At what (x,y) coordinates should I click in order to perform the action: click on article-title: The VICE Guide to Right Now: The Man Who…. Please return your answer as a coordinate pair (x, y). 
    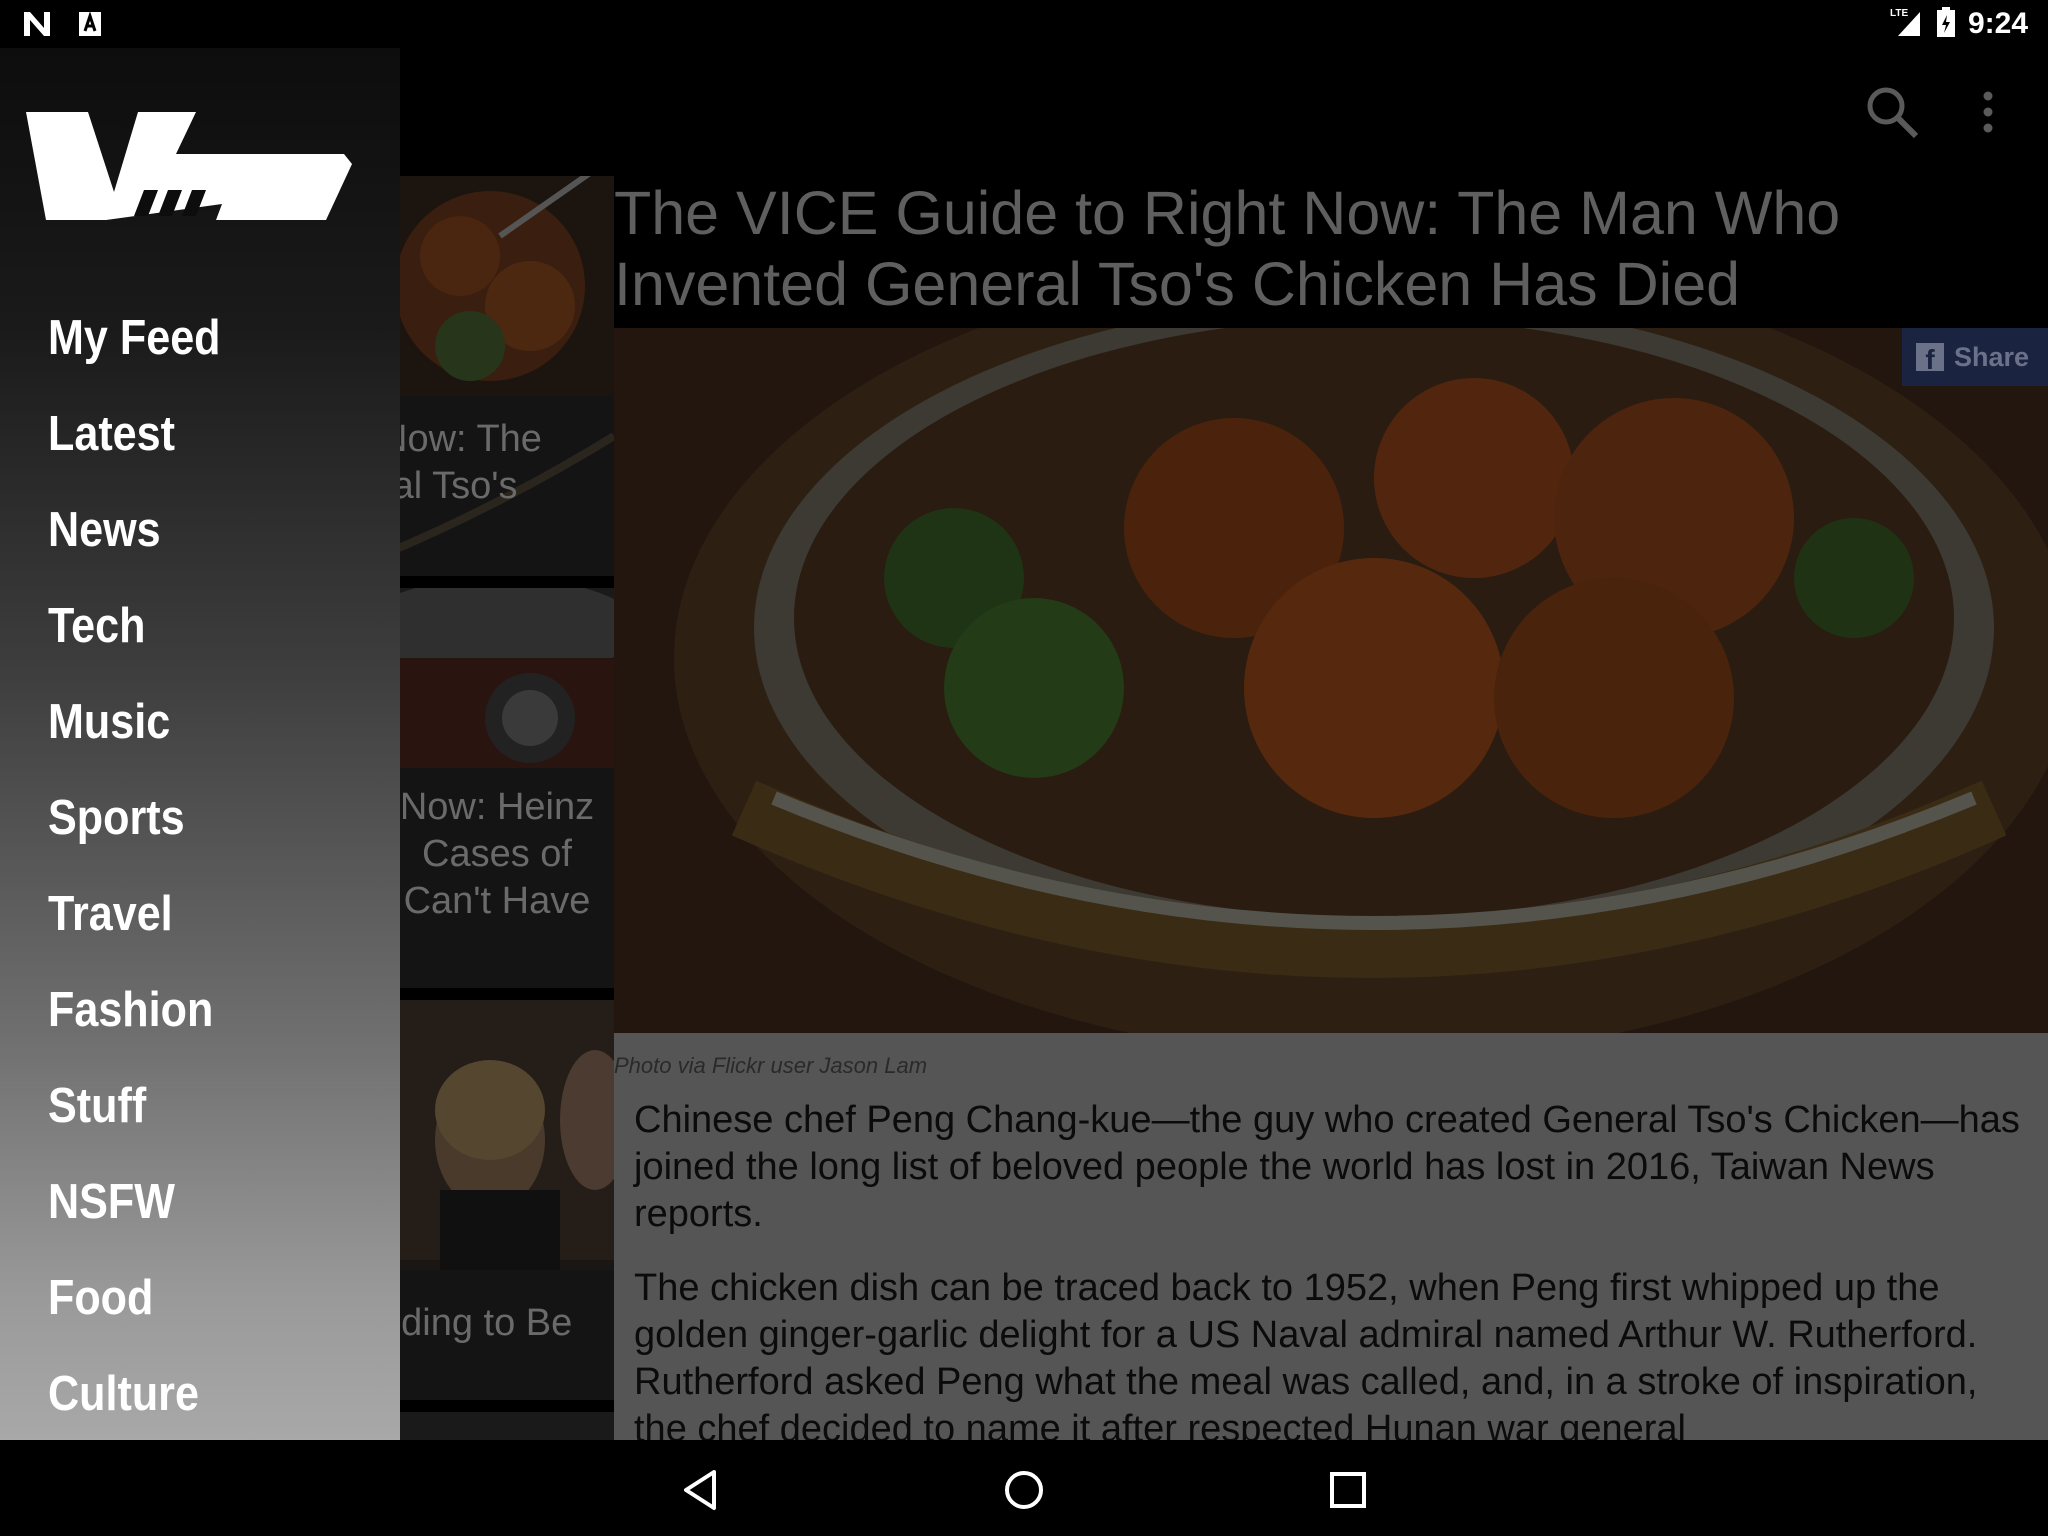
    Looking at the image, I should click on (1227, 248).